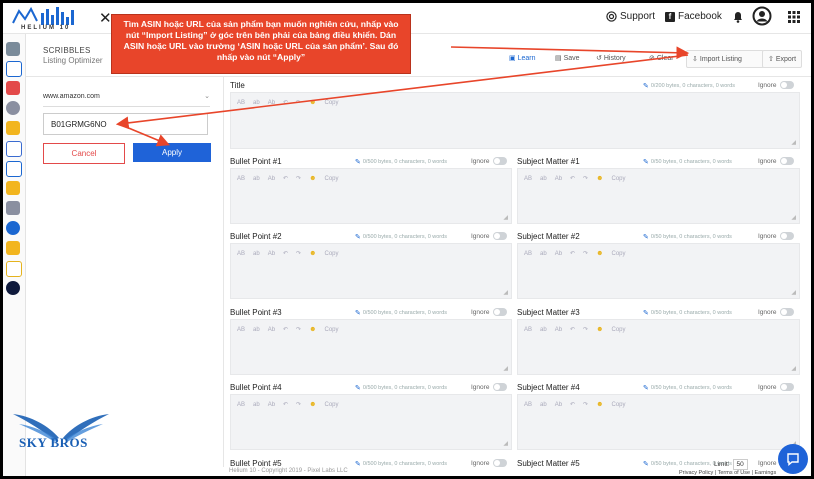 Image resolution: width=814 pixels, height=479 pixels. What do you see at coordinates (402, 92) in the screenshot?
I see `arrow-to-asin` at bounding box center [402, 92].